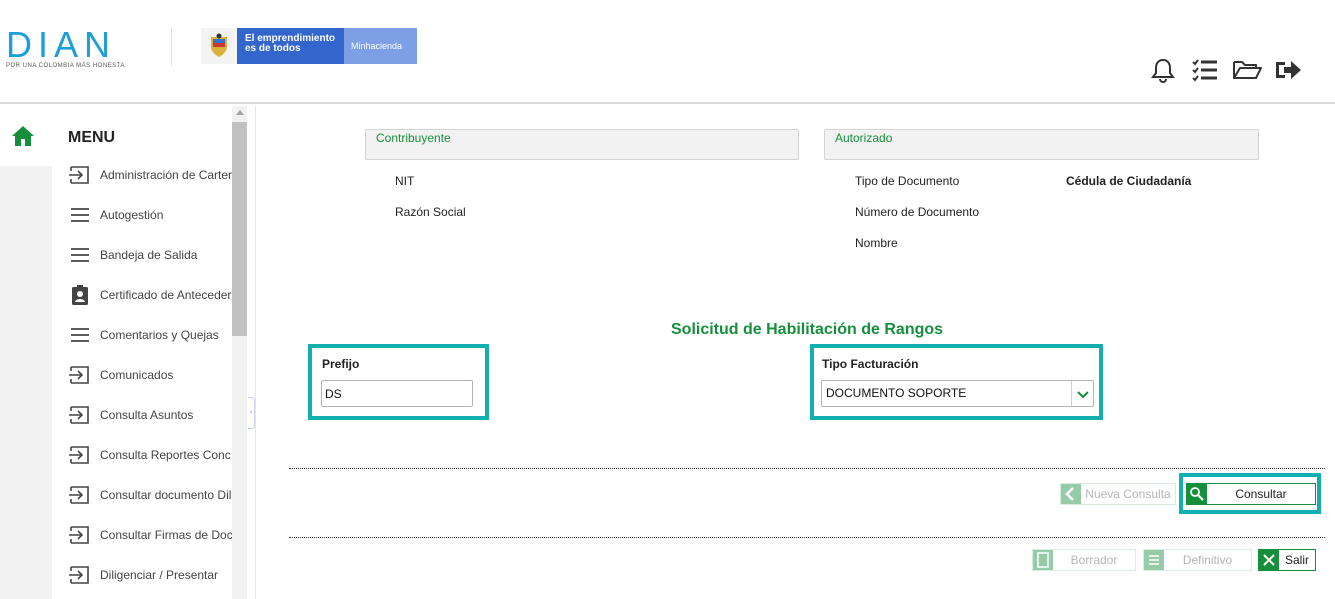 The height and width of the screenshot is (599, 1335). I want to click on contribuyente-panel-header: Contribuyente, so click(582, 144).